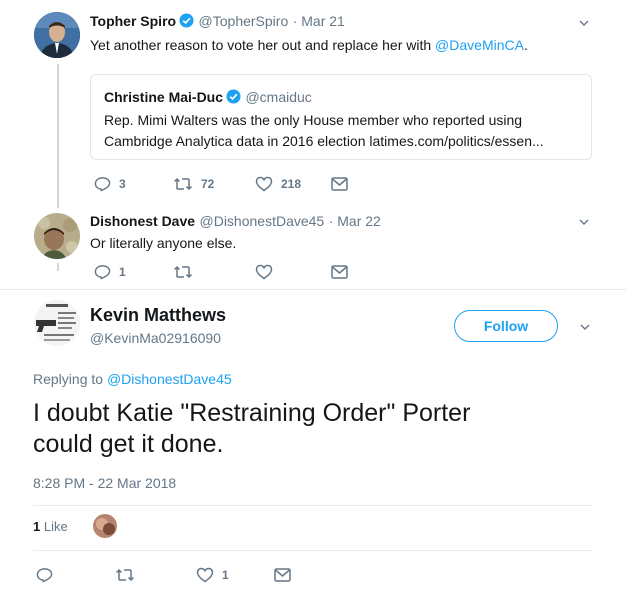  Describe the element at coordinates (163, 243) in the screenshot. I see `tweet-text: Or literally anyone else.` at that location.